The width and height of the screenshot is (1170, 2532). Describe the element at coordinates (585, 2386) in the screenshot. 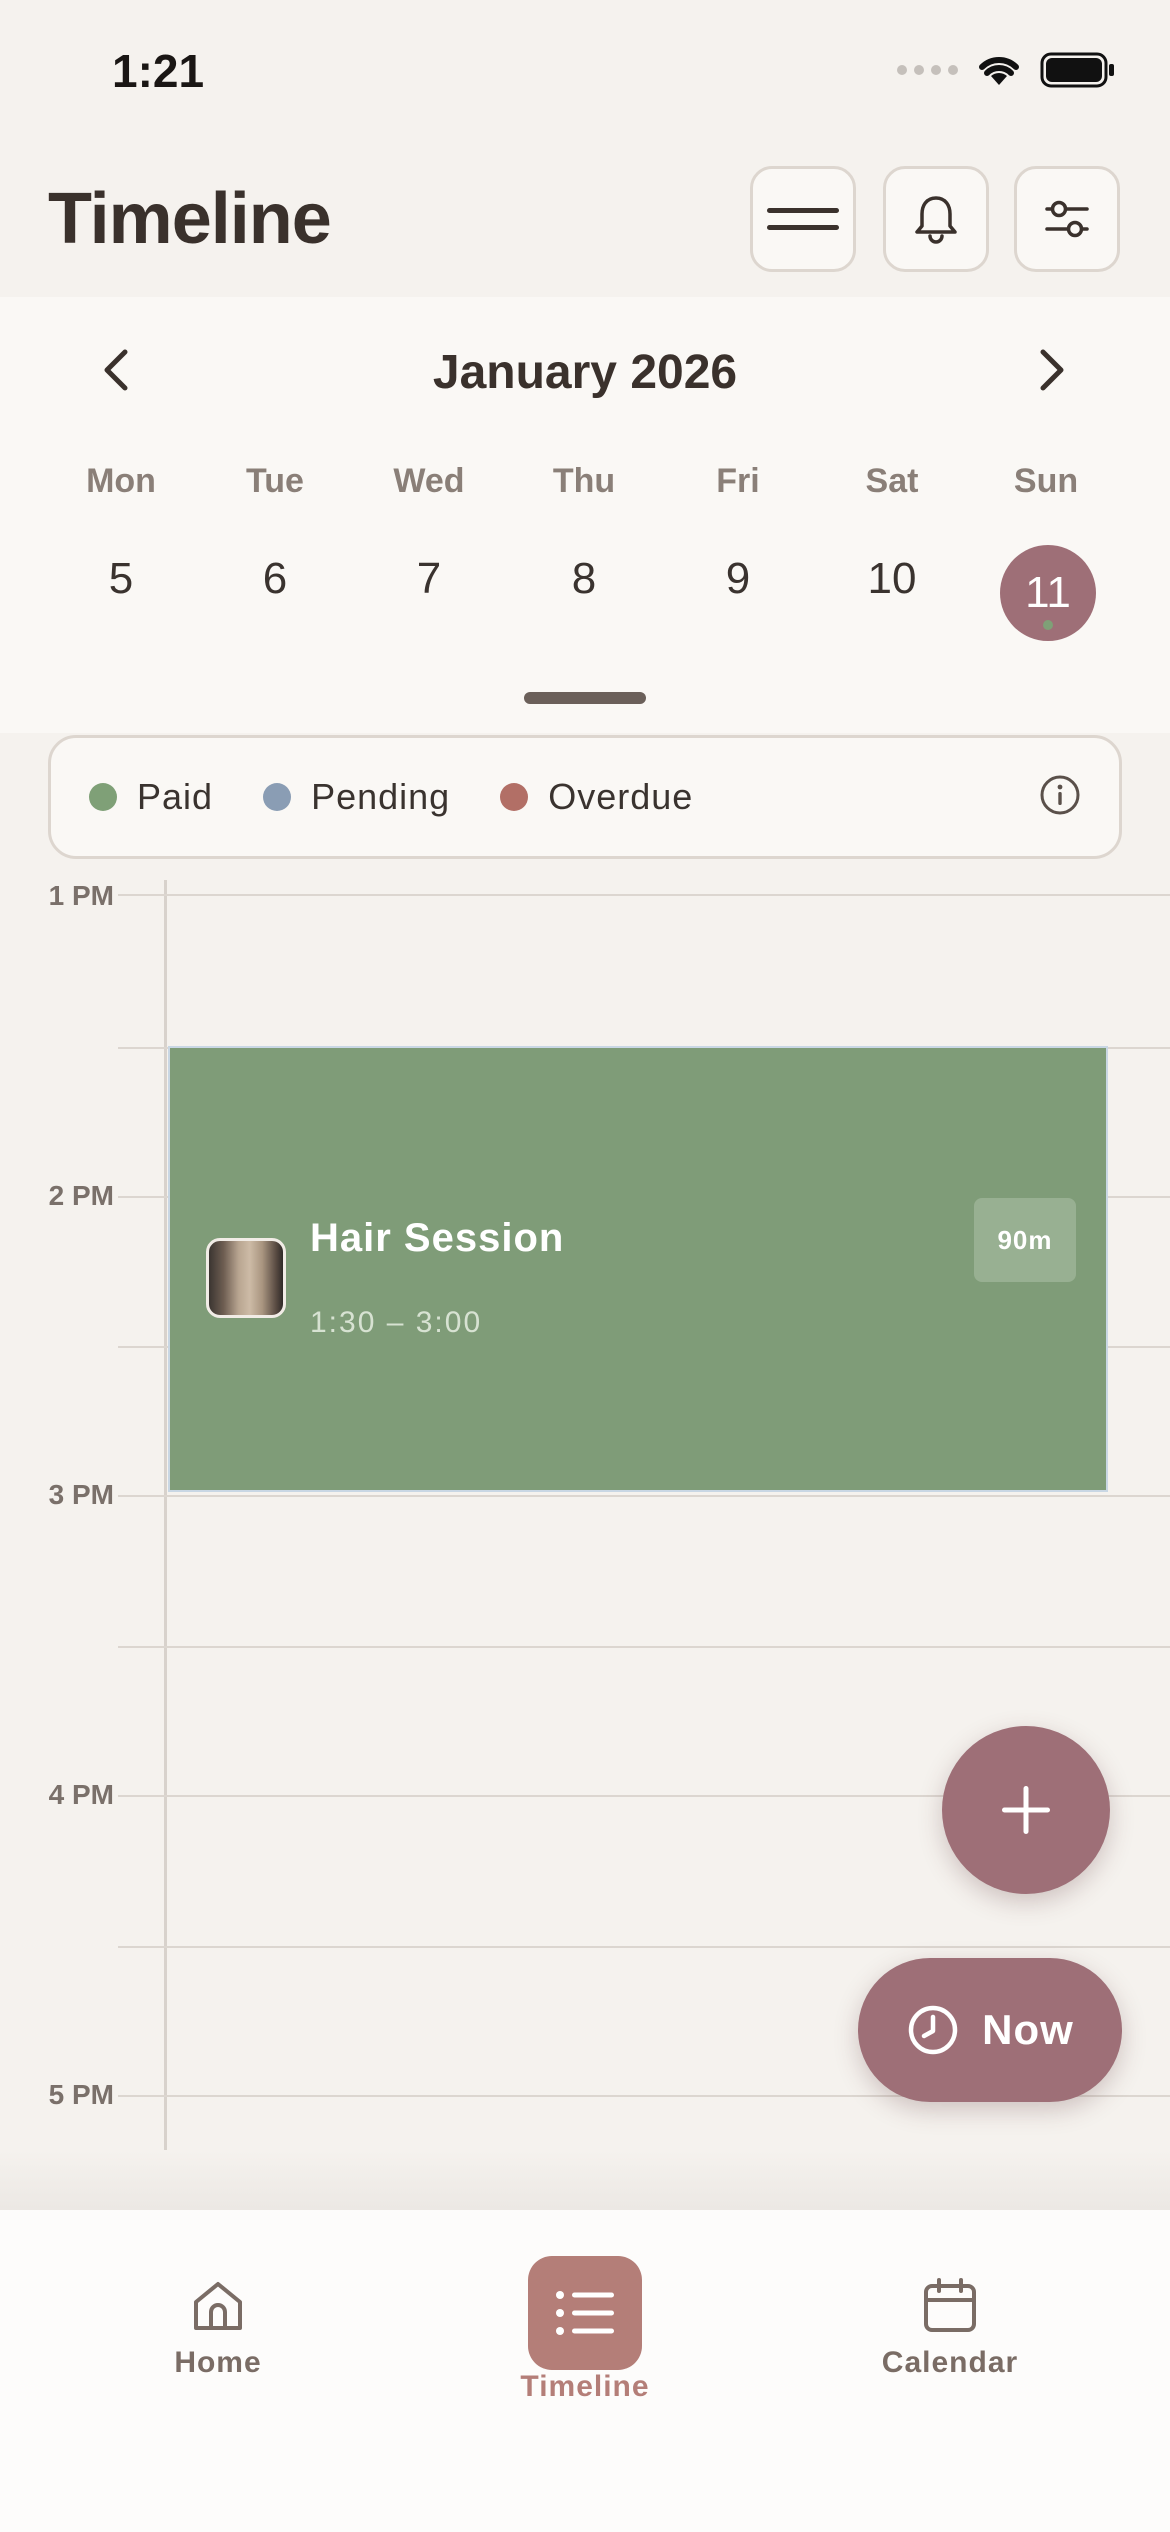

I see `tab-label: Timeline` at that location.